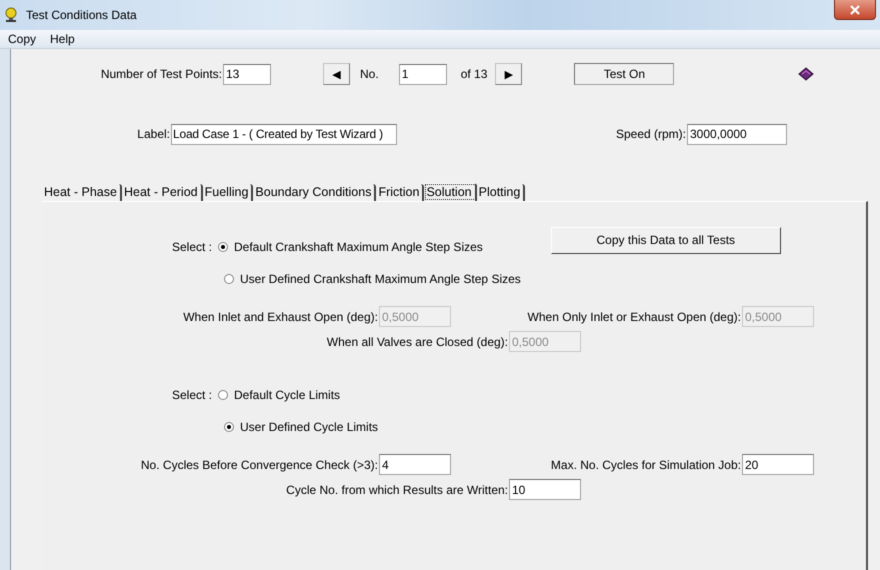 Image resolution: width=880 pixels, height=570 pixels. Describe the element at coordinates (369, 74) in the screenshot. I see `field-label: No.` at that location.